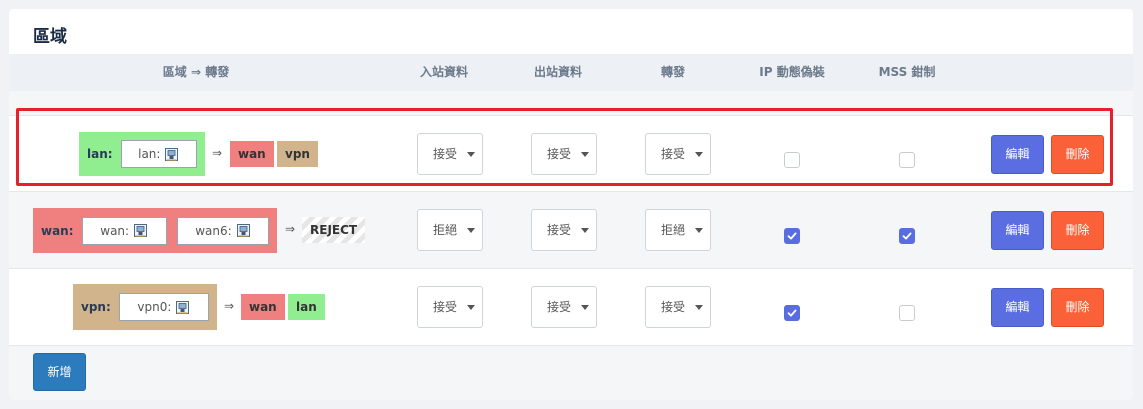 This screenshot has width=1143, height=409. I want to click on input-policy-select: 拒絕, so click(450, 230).